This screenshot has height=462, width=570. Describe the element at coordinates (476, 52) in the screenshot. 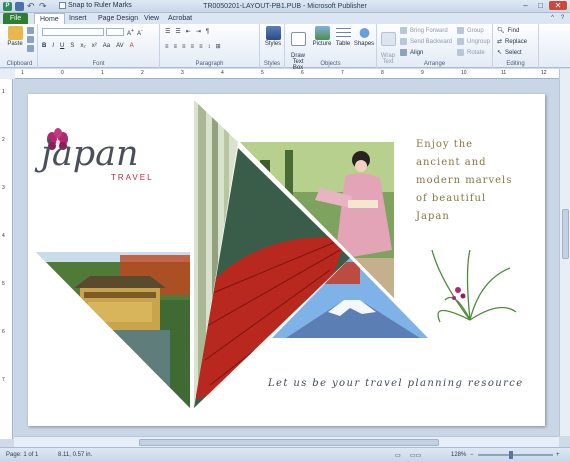

I see `rotate-label: Rotate` at that location.